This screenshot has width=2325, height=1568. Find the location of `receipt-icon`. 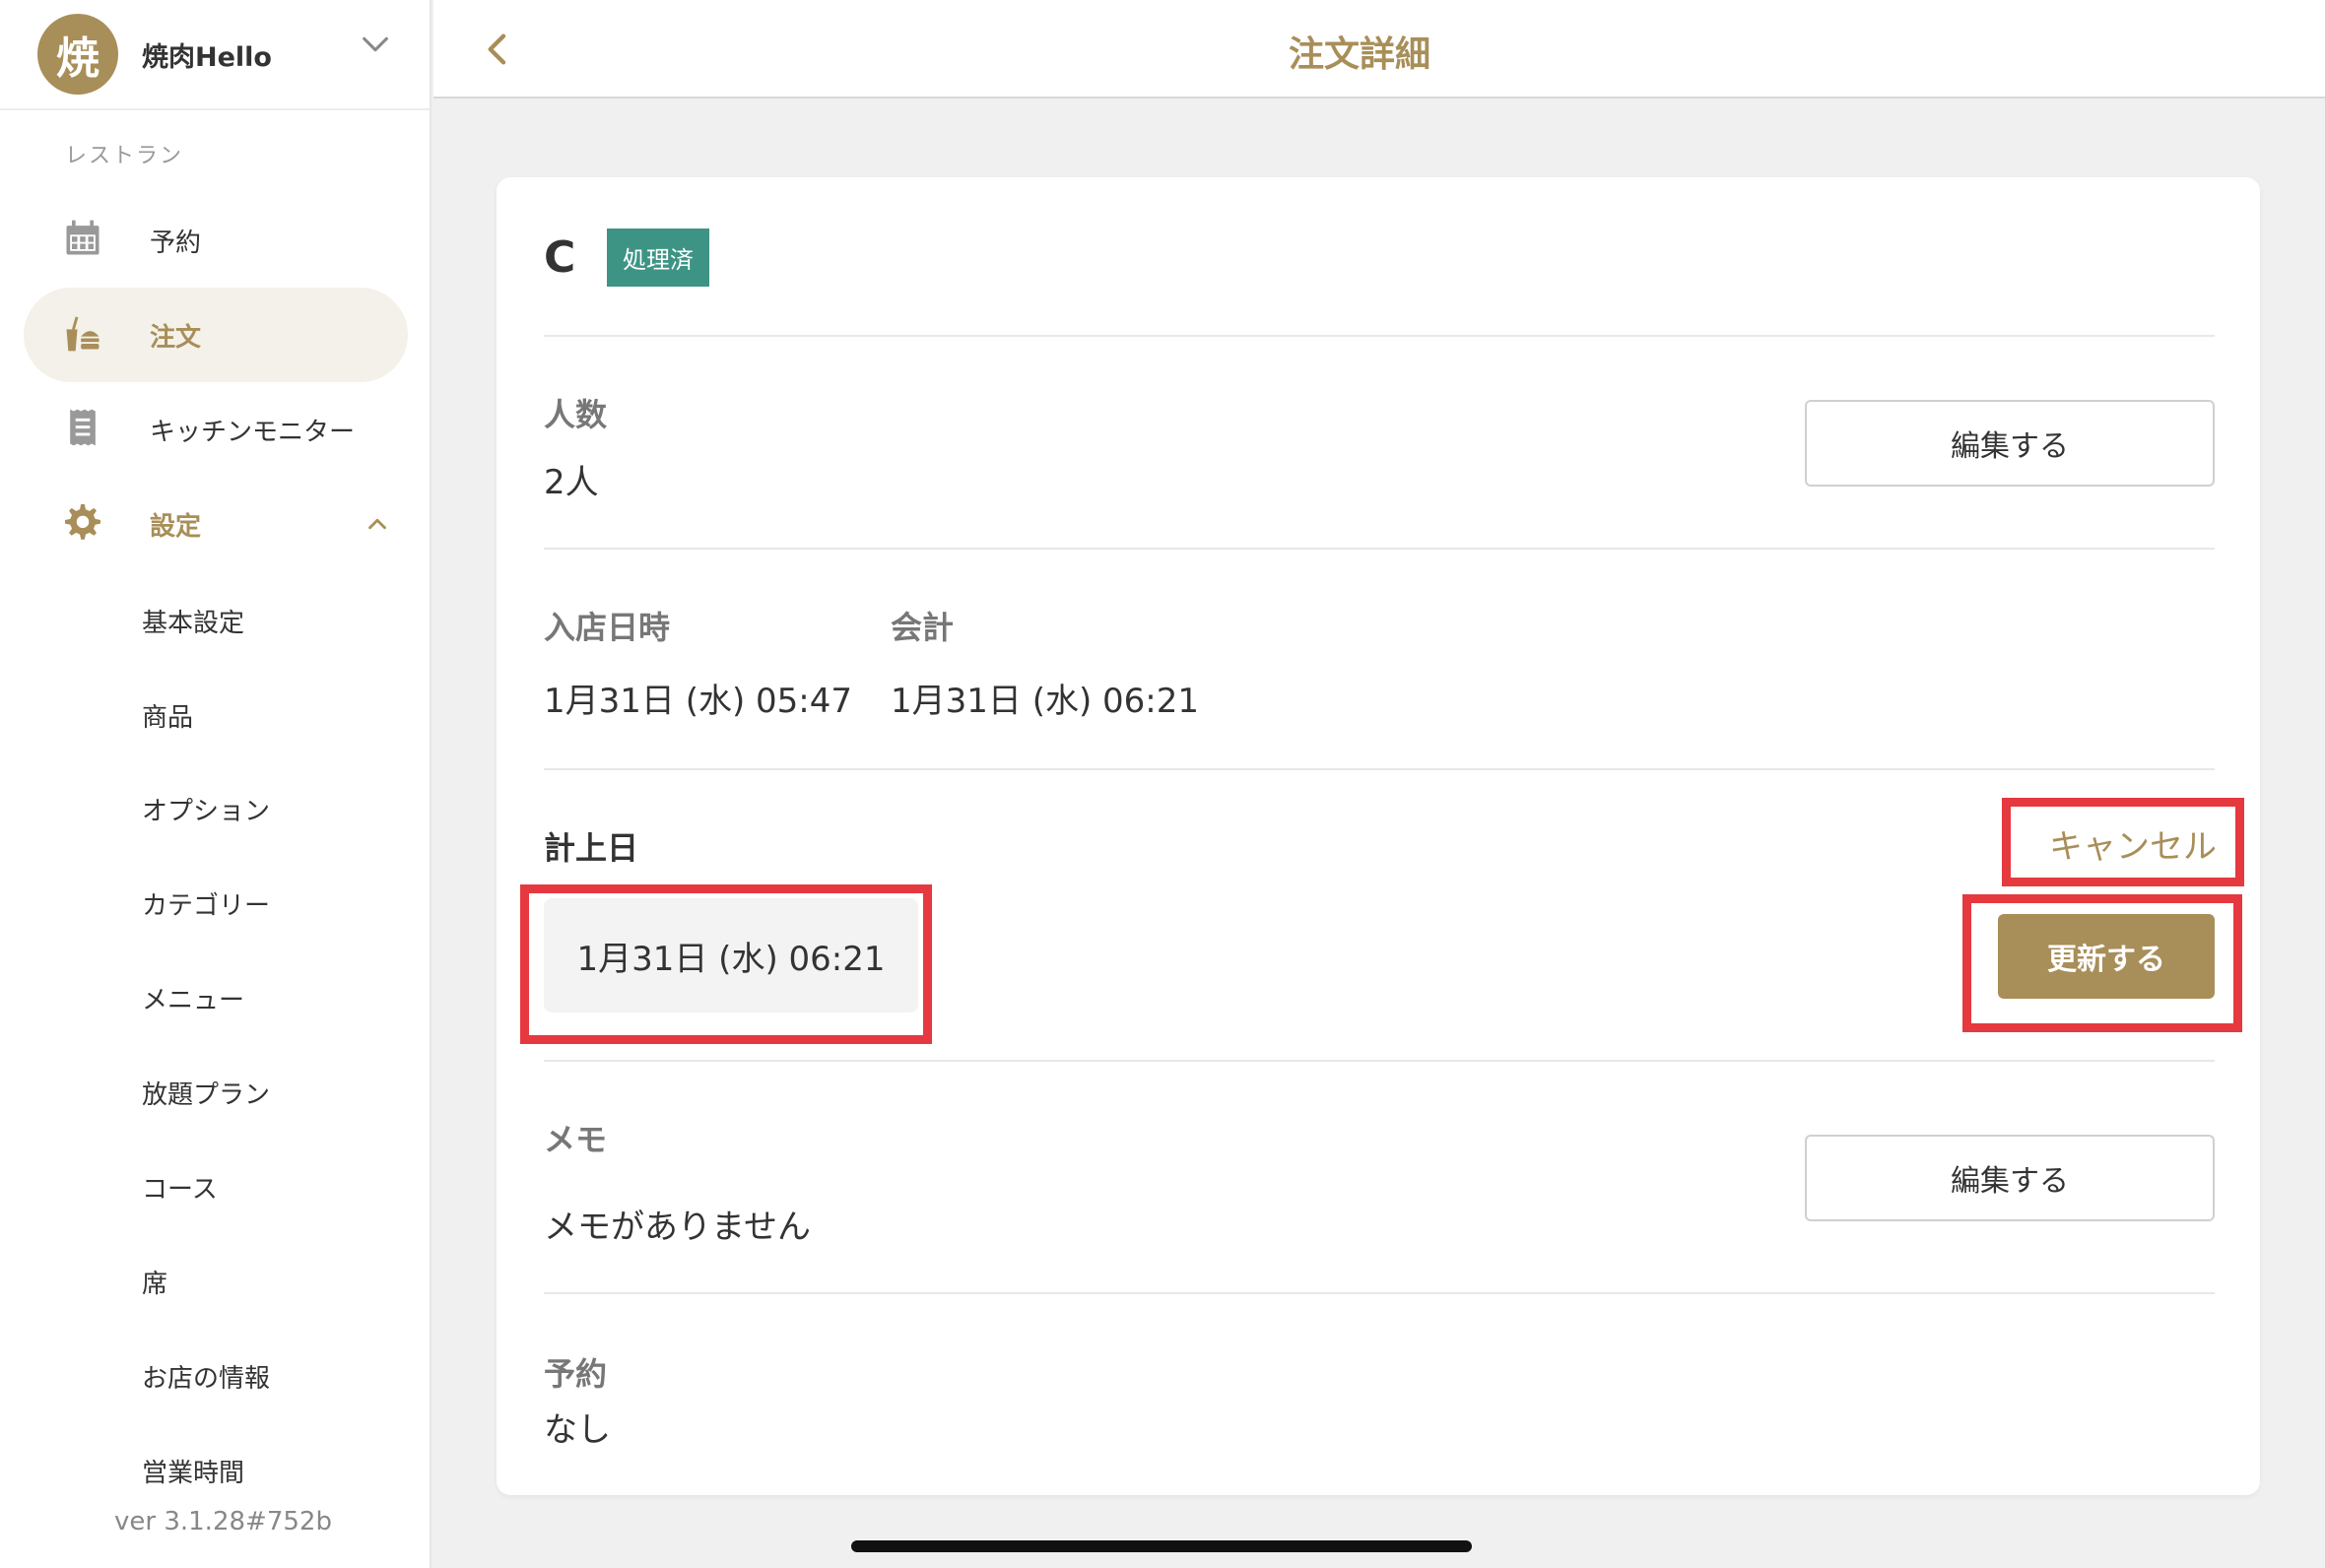

receipt-icon is located at coordinates (83, 428).